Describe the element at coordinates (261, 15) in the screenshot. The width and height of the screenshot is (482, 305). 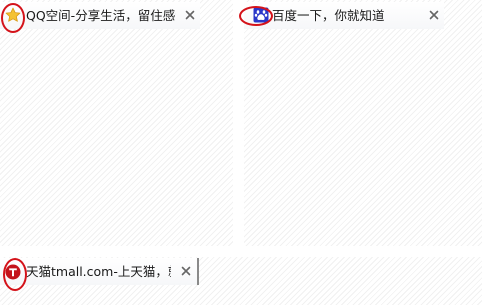
I see `baidu-paw-icon` at that location.